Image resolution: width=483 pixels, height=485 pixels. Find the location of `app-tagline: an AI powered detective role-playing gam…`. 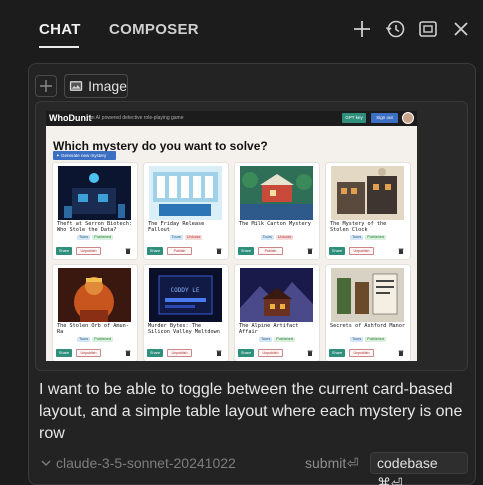

app-tagline: an AI powered detective role-playing gam… is located at coordinates (136, 118).